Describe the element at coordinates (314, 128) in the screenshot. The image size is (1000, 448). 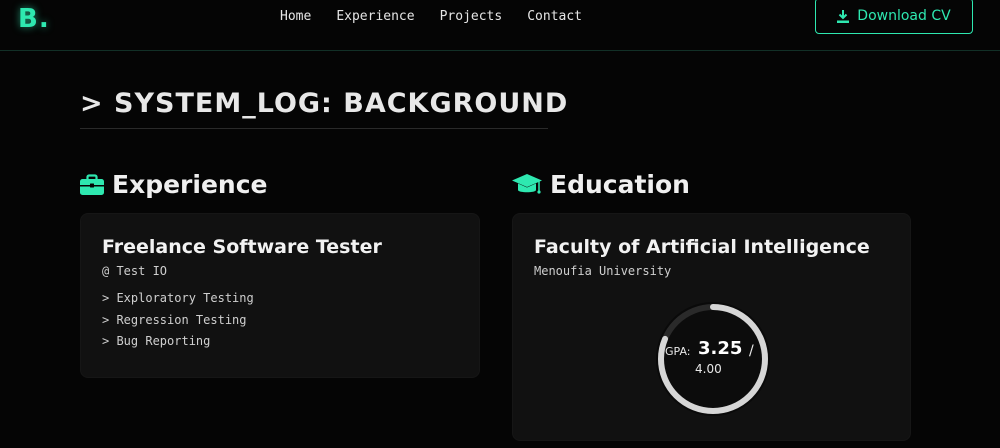
I see `title-divider` at that location.